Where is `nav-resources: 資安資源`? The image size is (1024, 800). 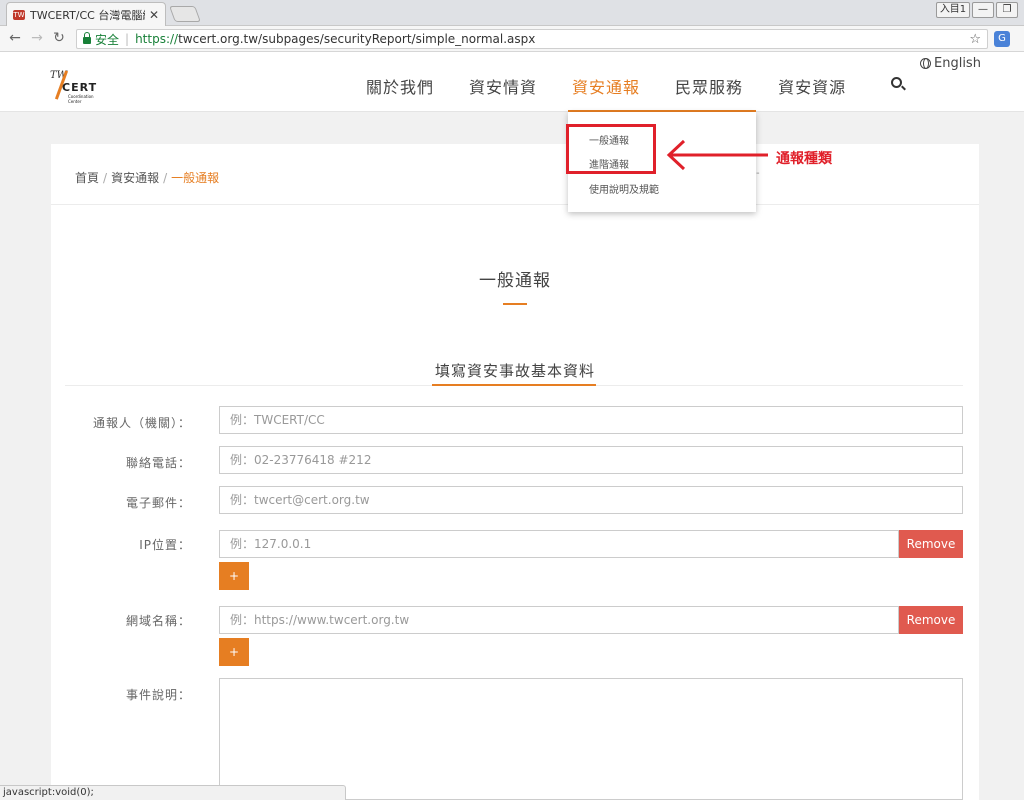 nav-resources: 資安資源 is located at coordinates (812, 86).